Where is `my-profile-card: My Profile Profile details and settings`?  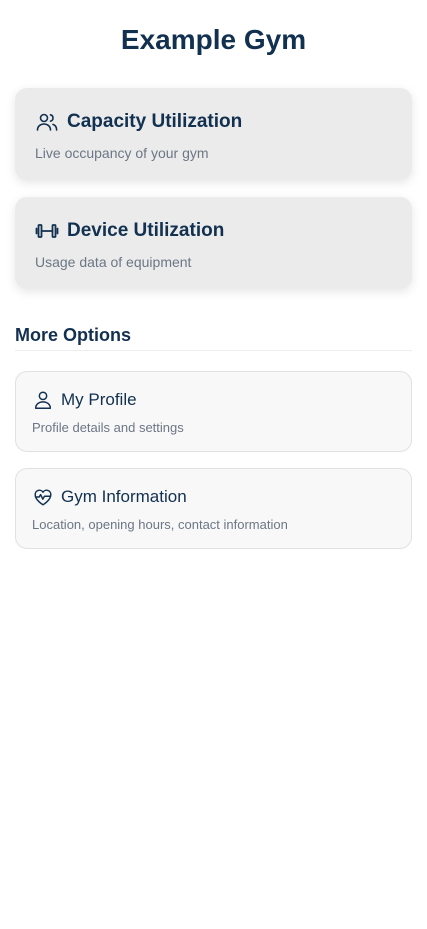
my-profile-card: My Profile Profile details and settings is located at coordinates (213, 411).